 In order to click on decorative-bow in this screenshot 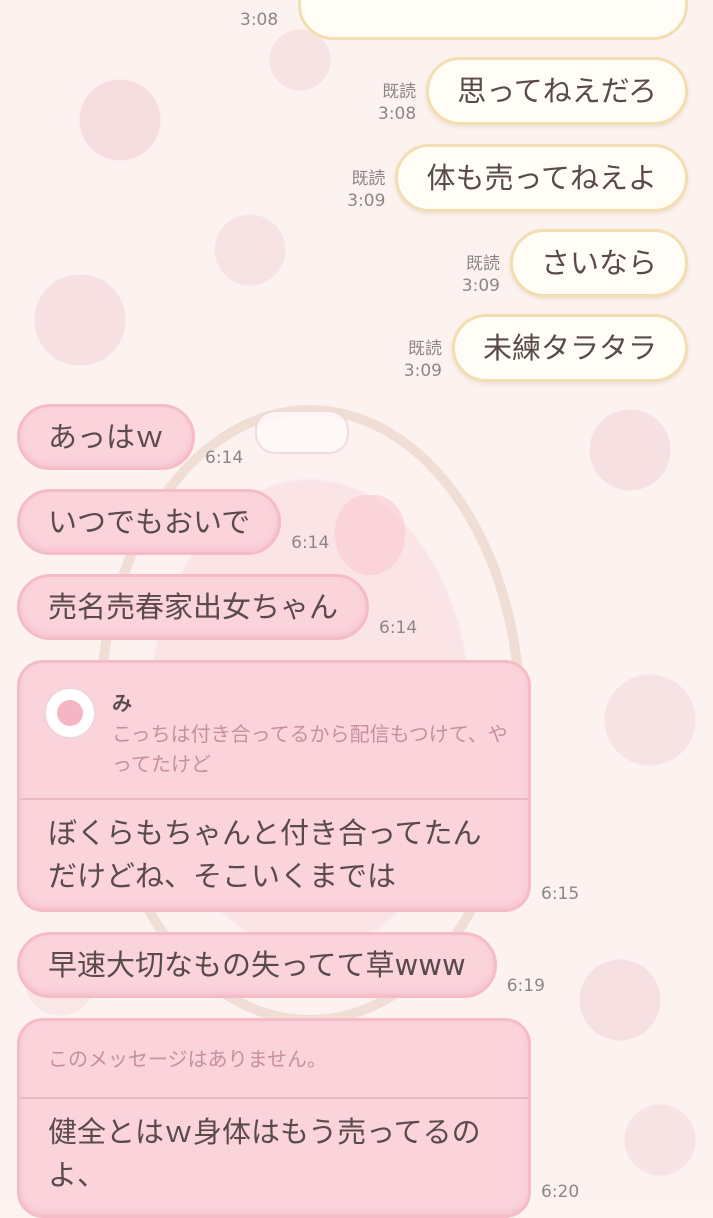, I will do `click(302, 432)`.